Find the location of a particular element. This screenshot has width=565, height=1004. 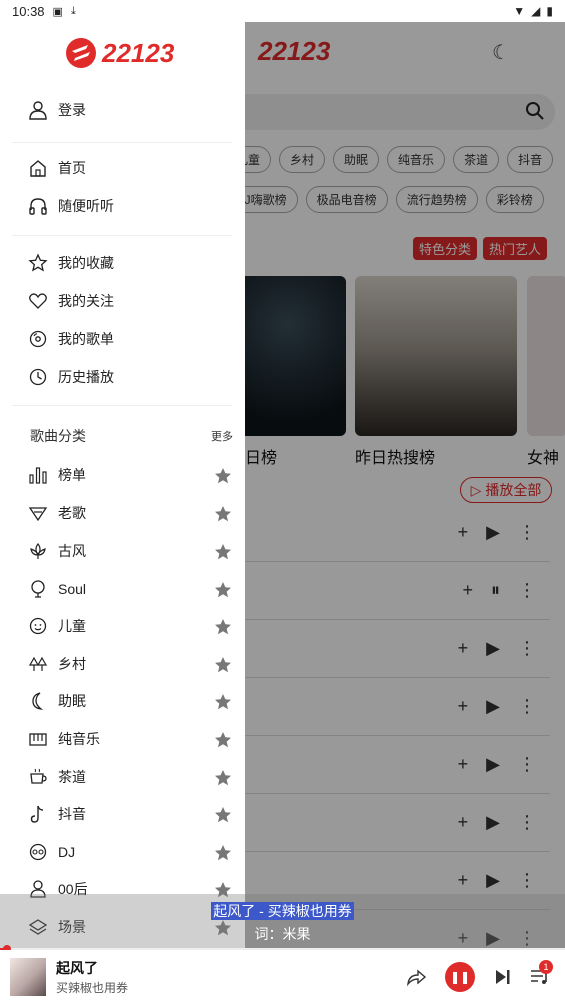

section-title: 歌曲分类 is located at coordinates (58, 436).